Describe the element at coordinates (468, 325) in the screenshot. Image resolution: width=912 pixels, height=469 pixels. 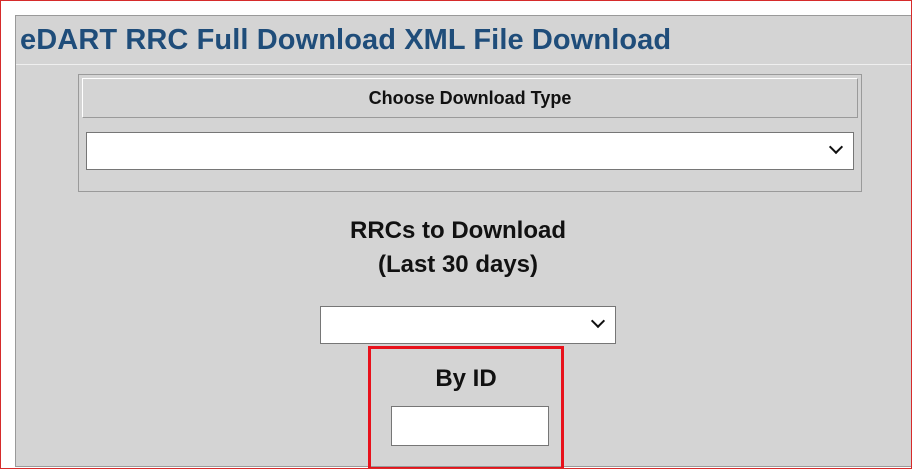
I see `rrcs-select` at that location.